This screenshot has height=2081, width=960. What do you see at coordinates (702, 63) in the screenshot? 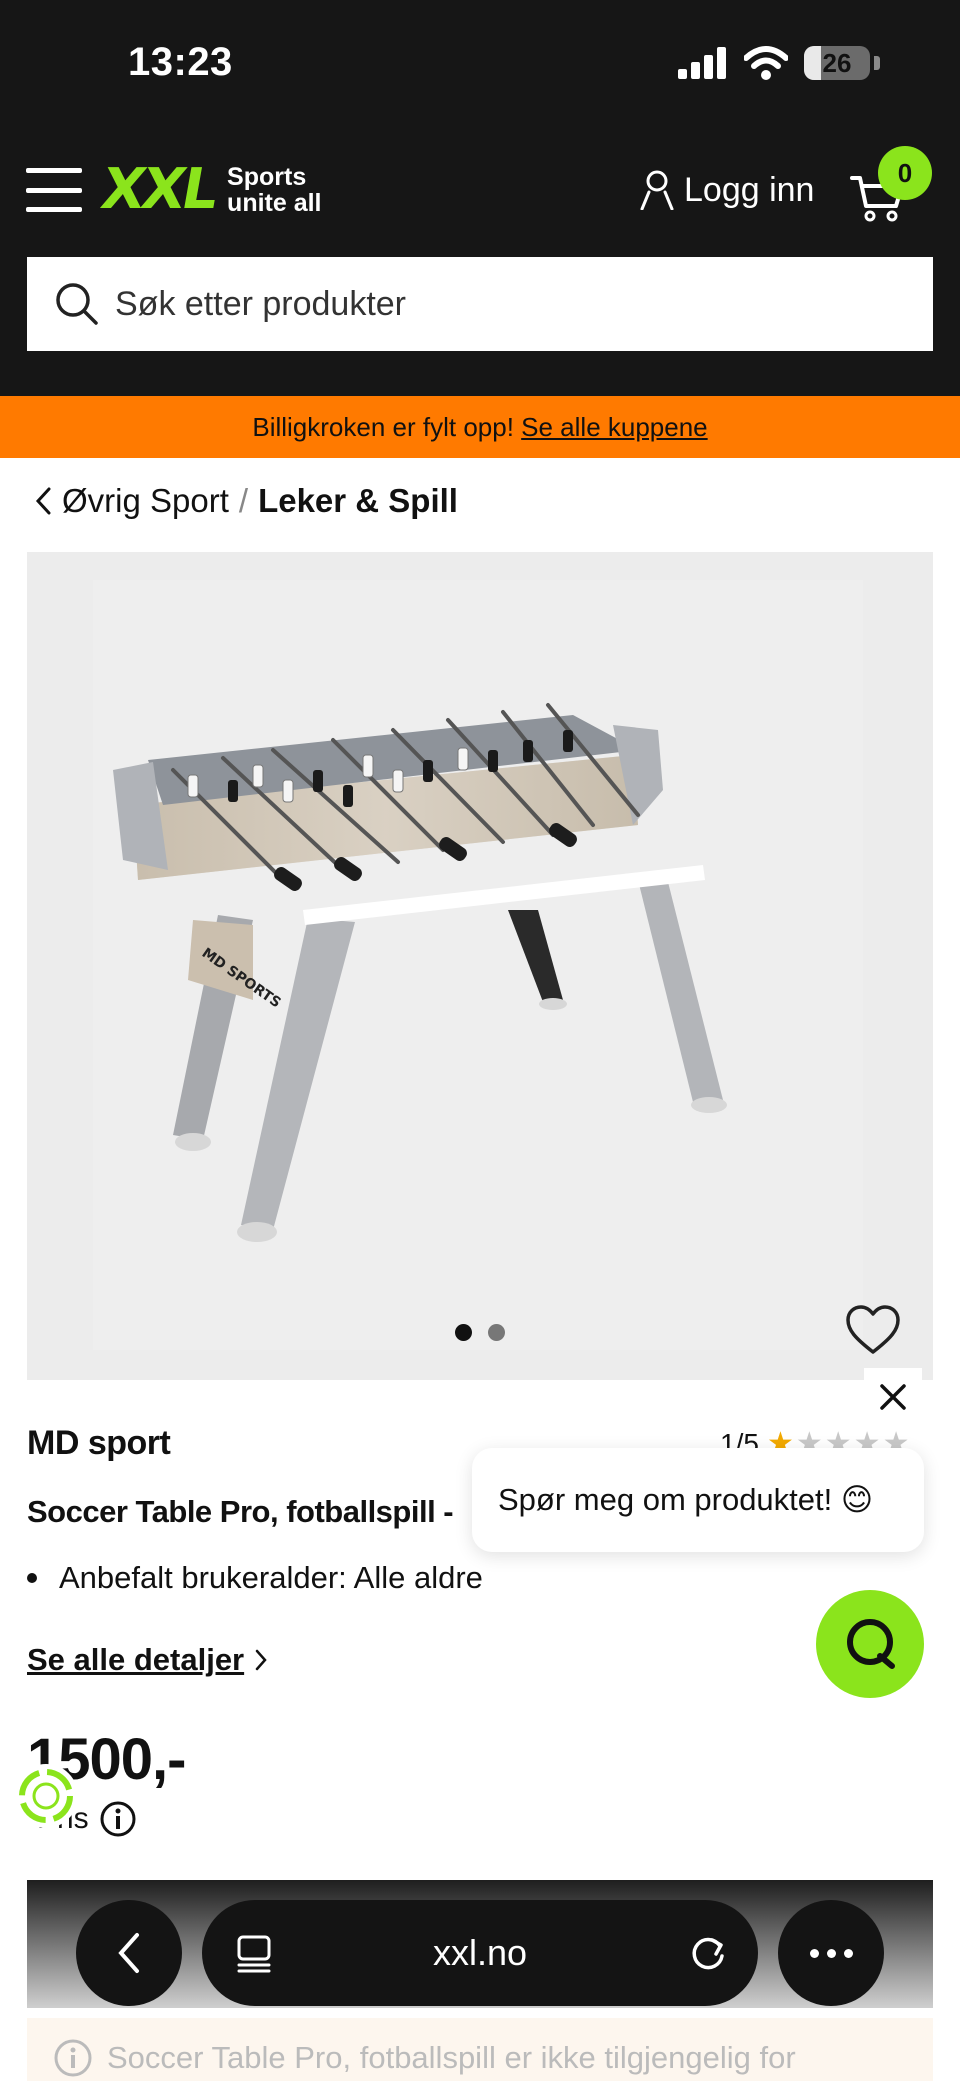
I see `signal-icon` at bounding box center [702, 63].